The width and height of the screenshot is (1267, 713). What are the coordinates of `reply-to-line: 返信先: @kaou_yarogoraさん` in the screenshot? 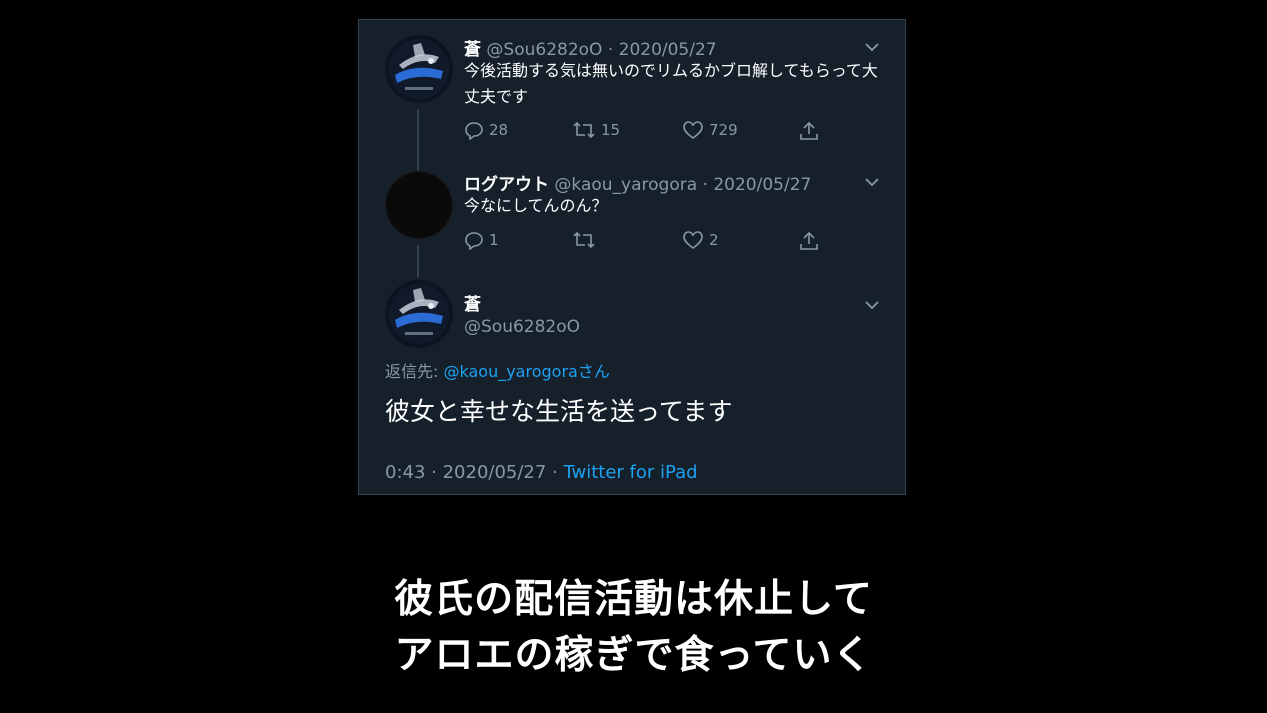 It's located at (497, 370).